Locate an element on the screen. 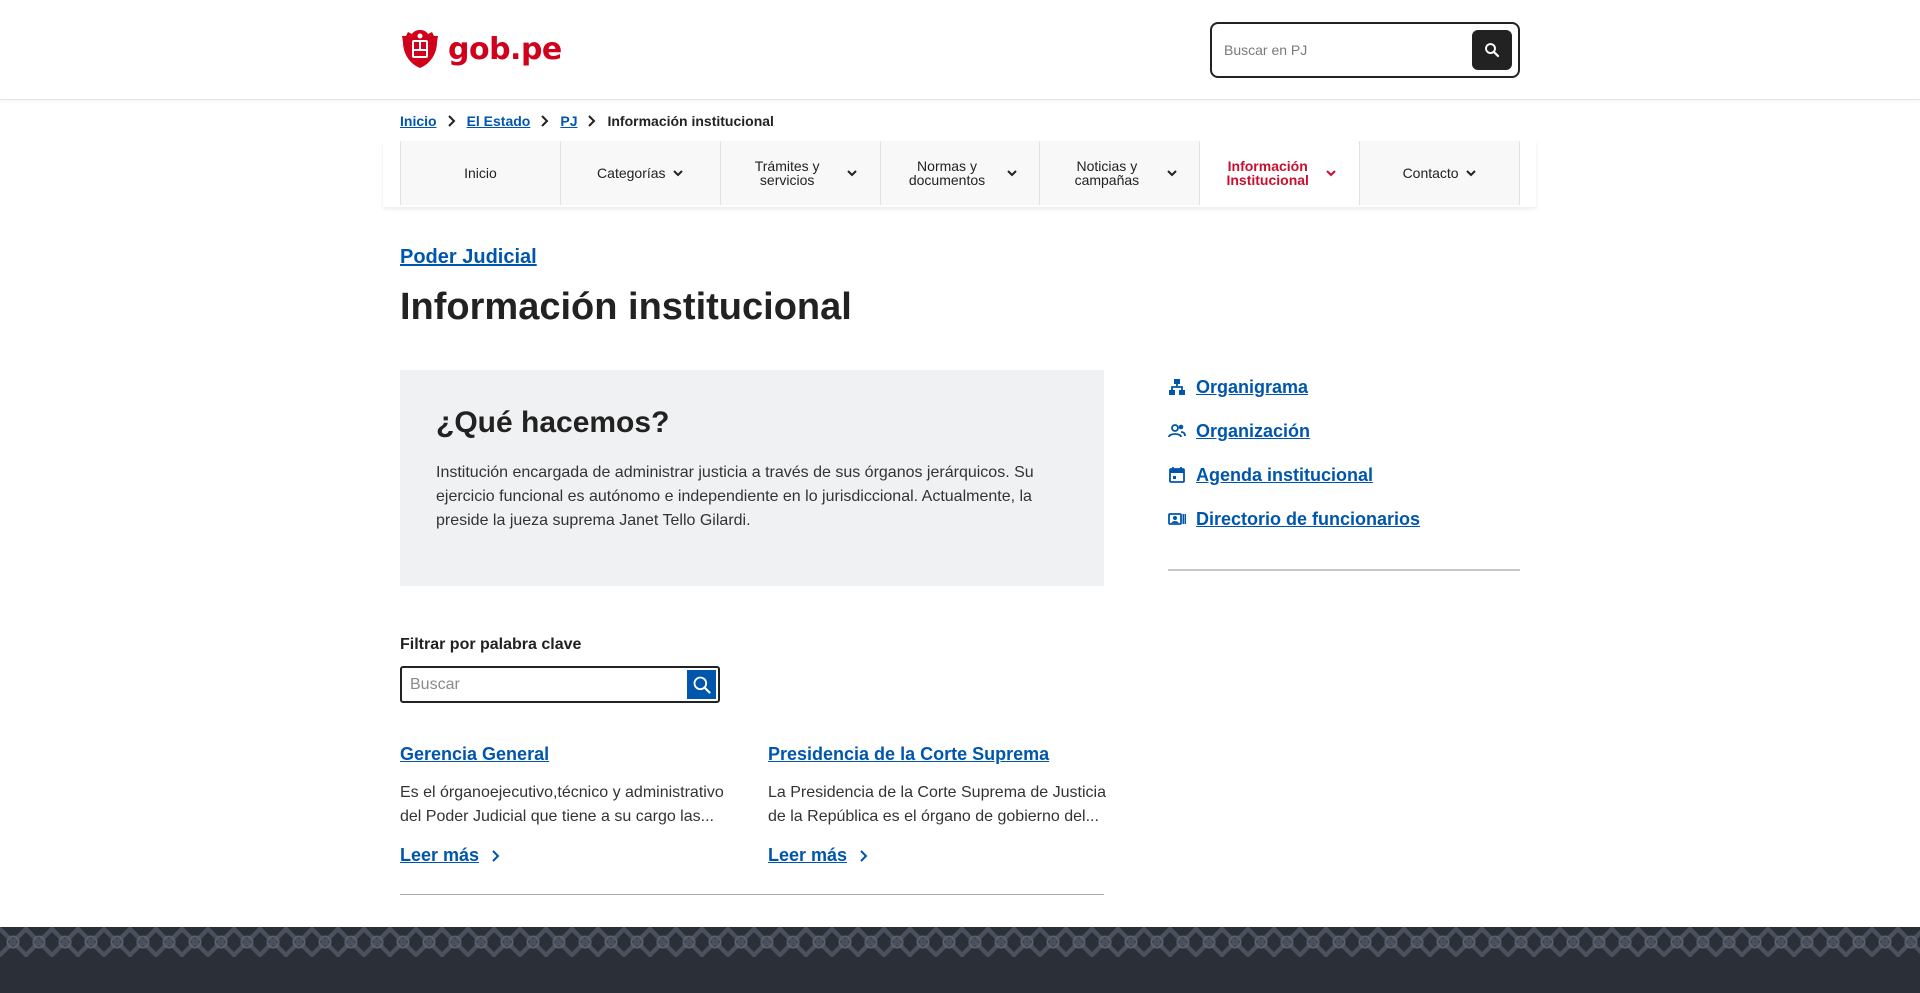  nav-item-label: Información Institucional is located at coordinates (1267, 173).